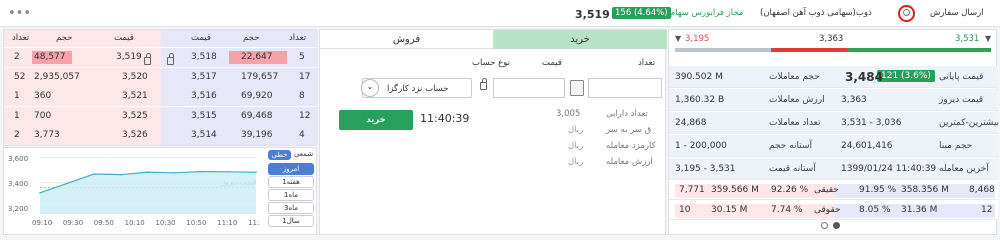 The height and width of the screenshot is (240, 1000). I want to click on x-tick-label: 09:50, so click(104, 223).